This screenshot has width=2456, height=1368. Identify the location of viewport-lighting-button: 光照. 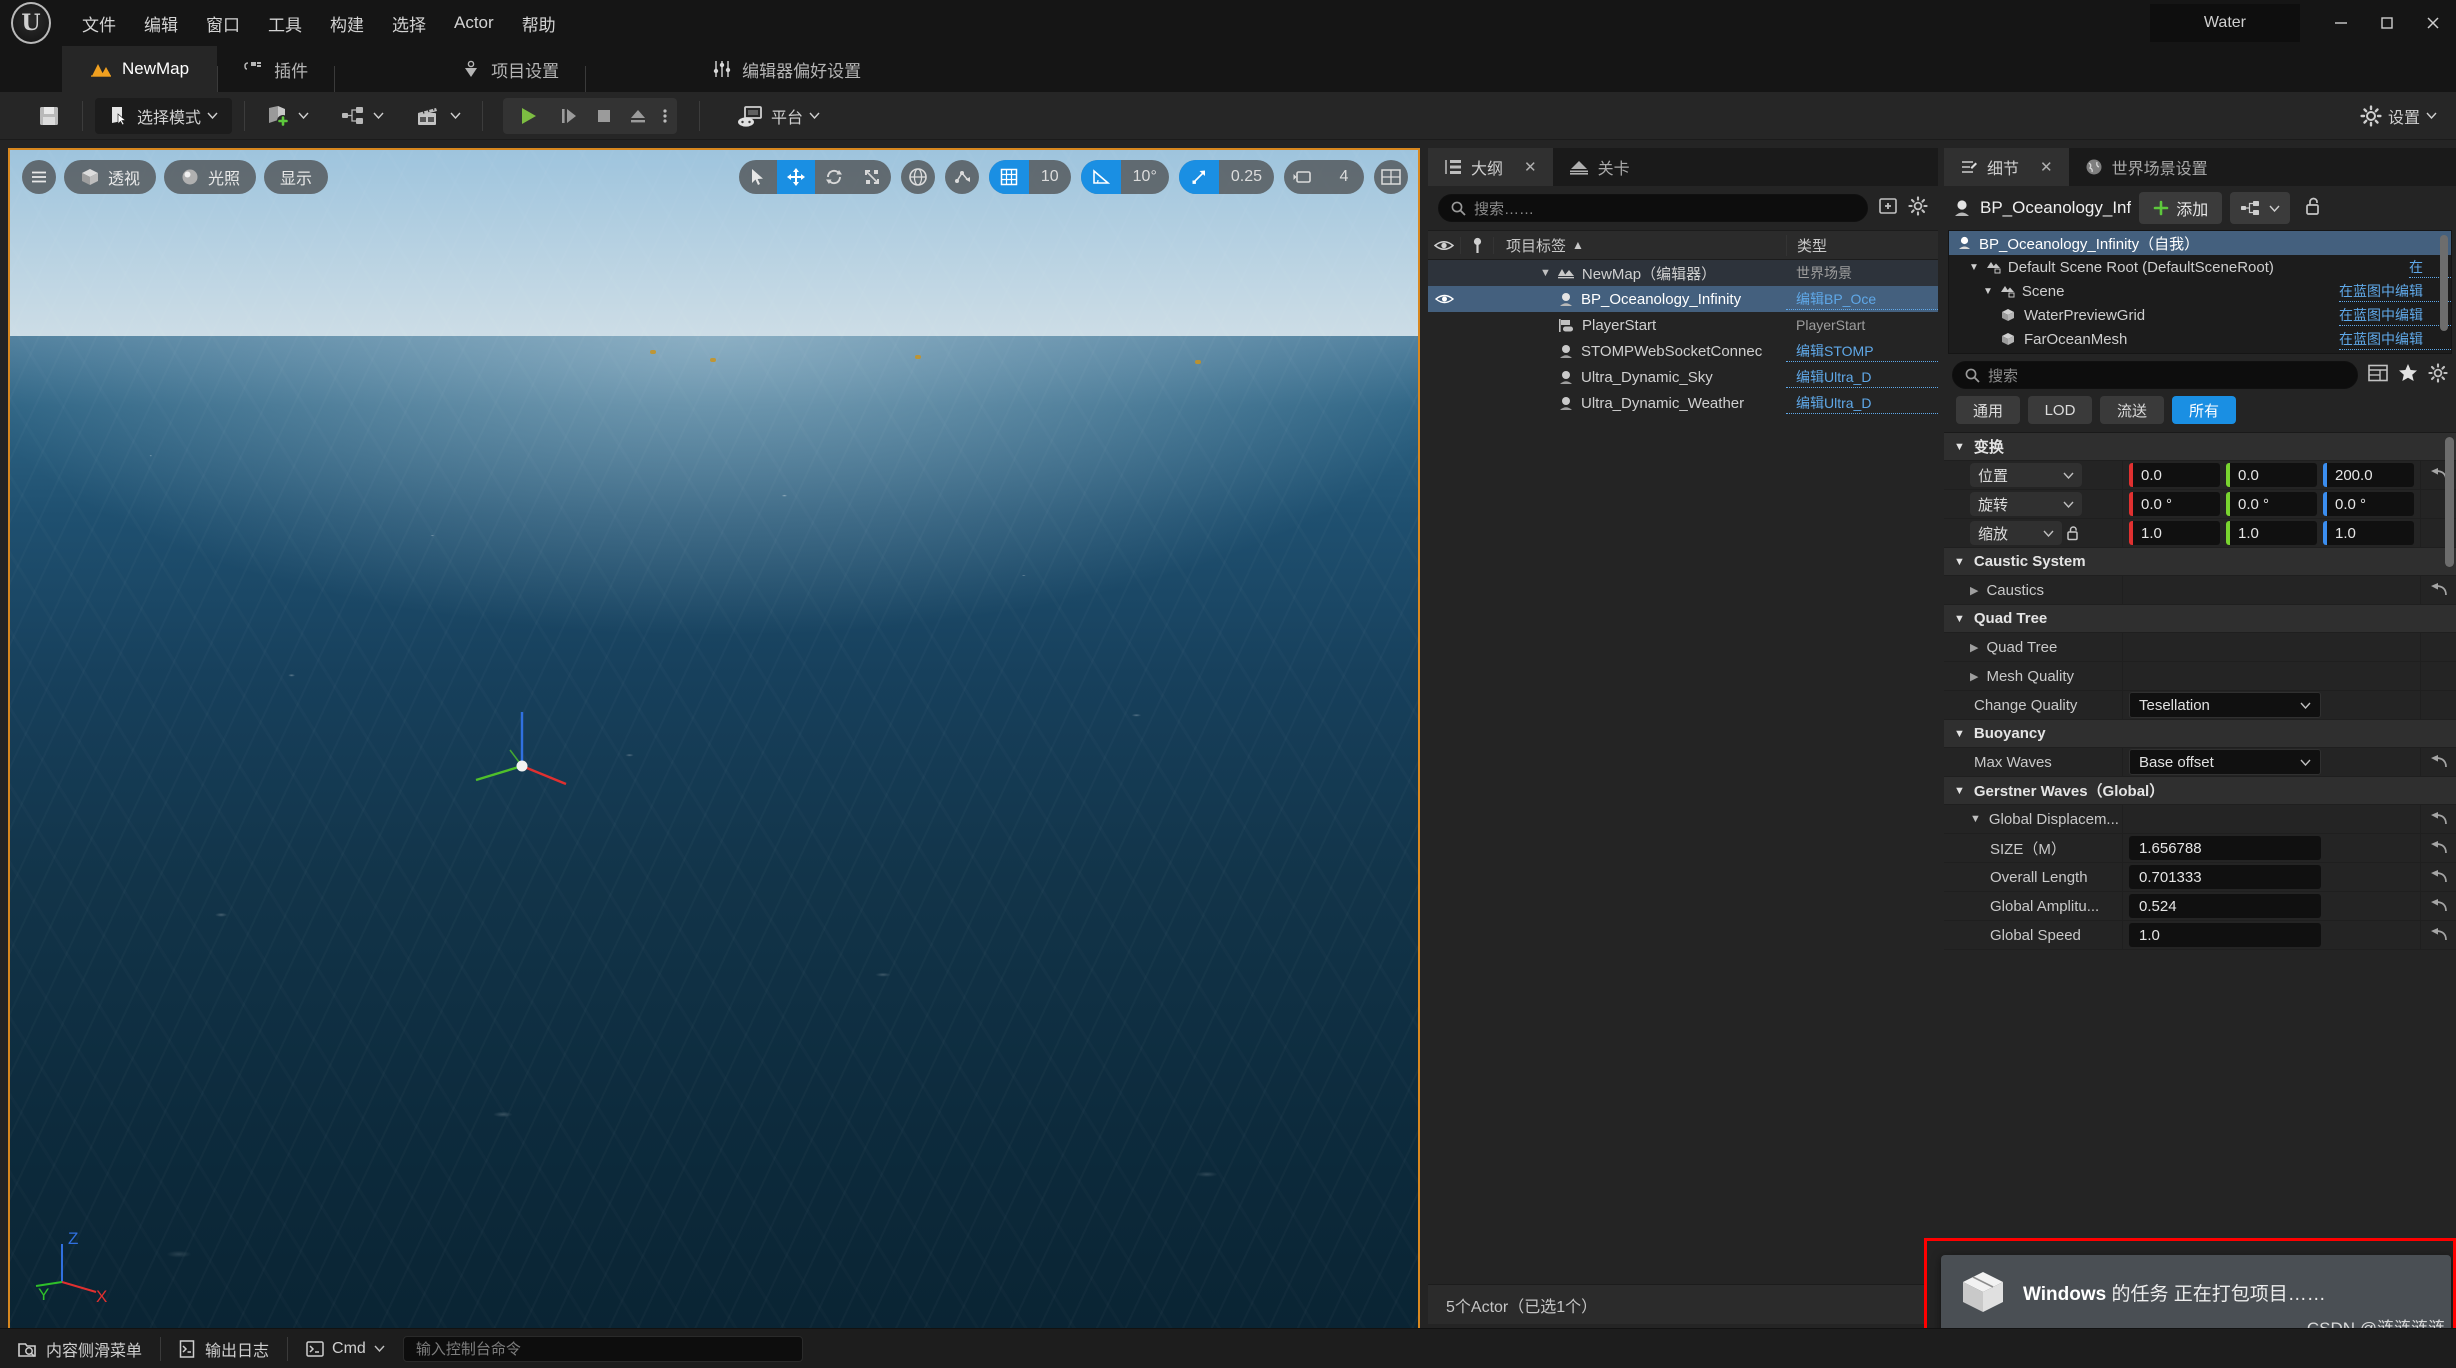
(210, 177).